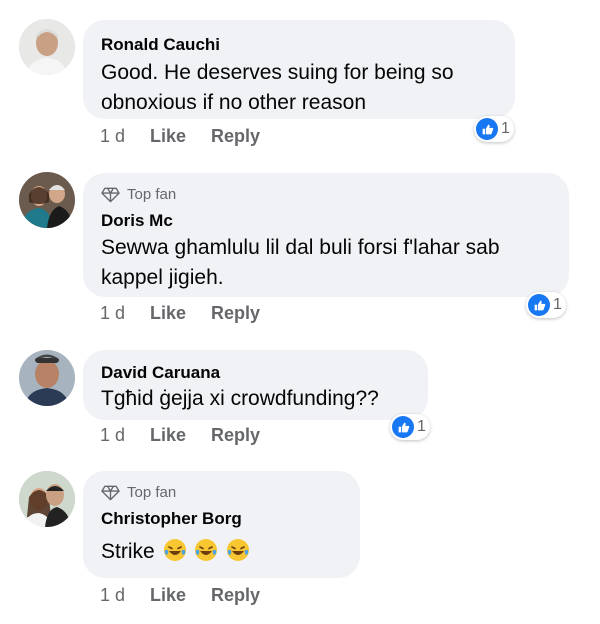 The height and width of the screenshot is (624, 600). What do you see at coordinates (162, 277) in the screenshot?
I see `comment-text-line: kappel jigieh.` at bounding box center [162, 277].